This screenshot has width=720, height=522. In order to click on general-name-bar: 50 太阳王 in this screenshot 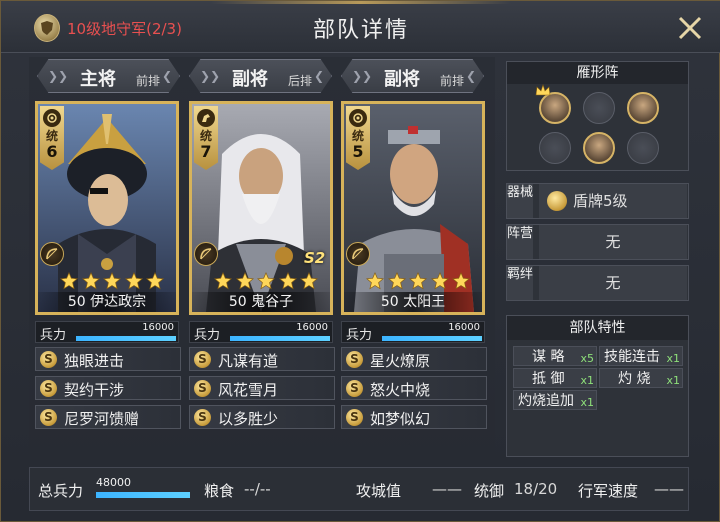, I will do `click(413, 302)`.